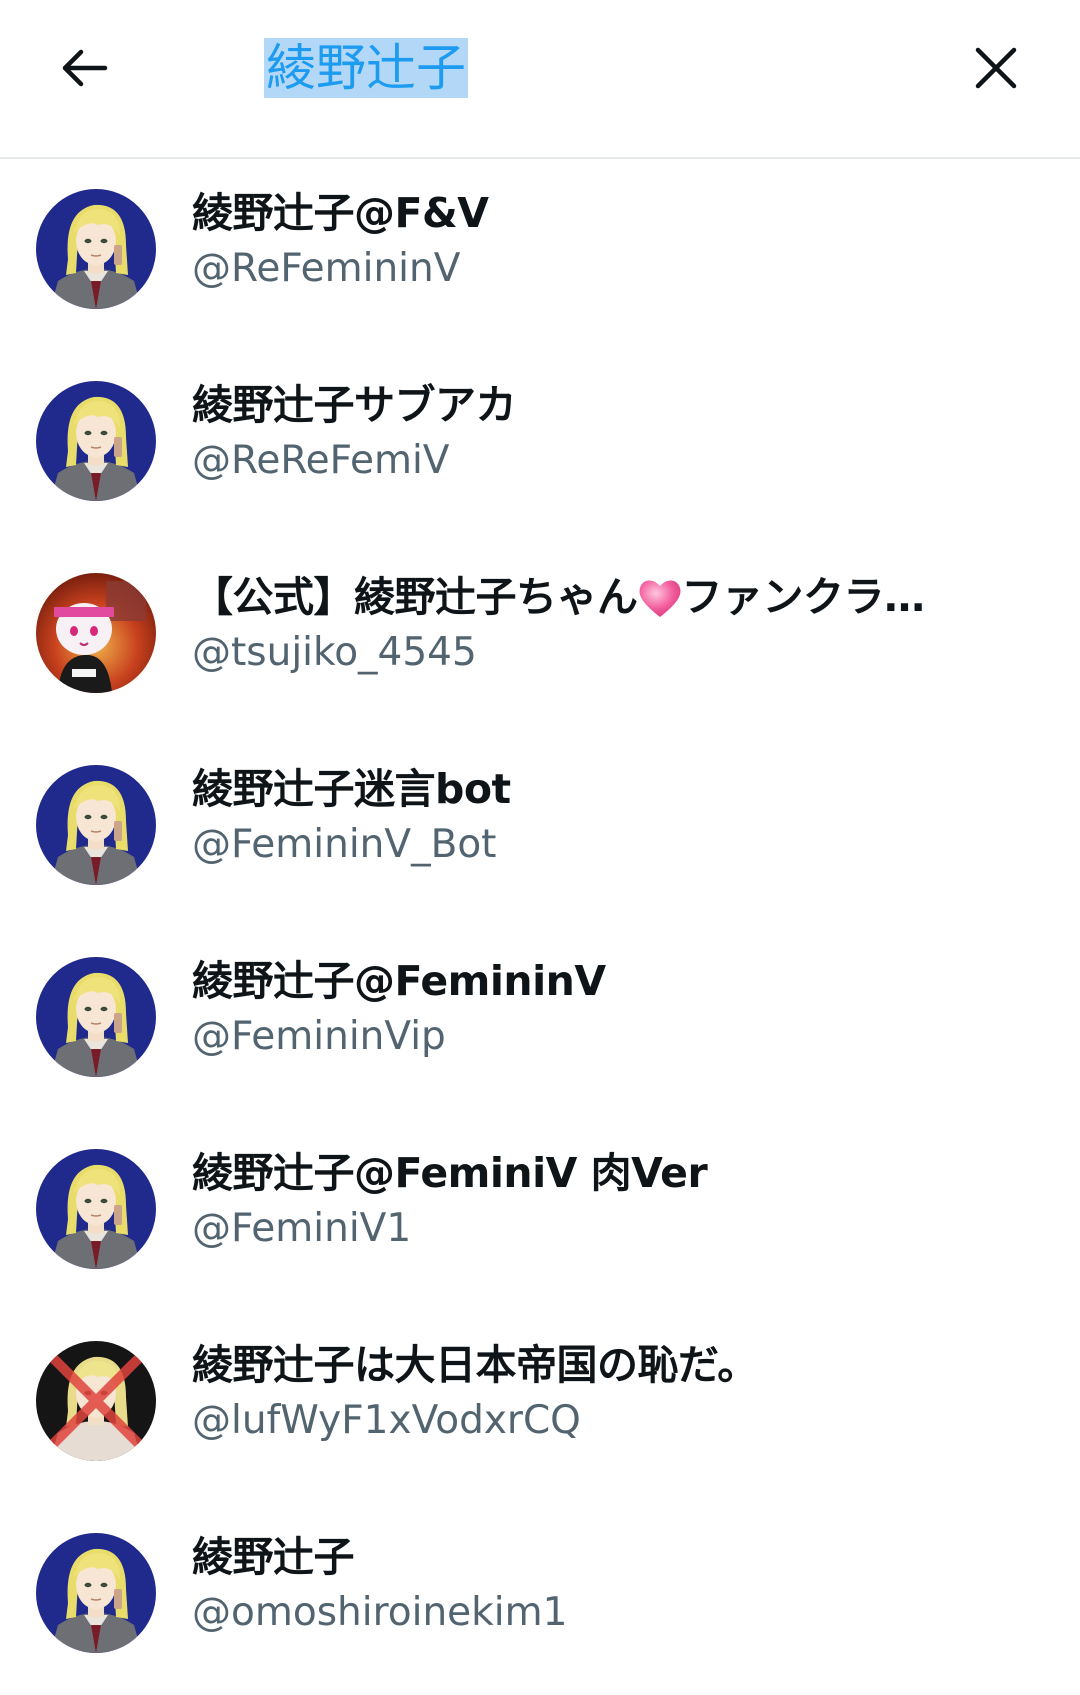 The height and width of the screenshot is (1695, 1080). What do you see at coordinates (386, 1420) in the screenshot?
I see `user-handle: @lufWyF1xVodxrCQ` at bounding box center [386, 1420].